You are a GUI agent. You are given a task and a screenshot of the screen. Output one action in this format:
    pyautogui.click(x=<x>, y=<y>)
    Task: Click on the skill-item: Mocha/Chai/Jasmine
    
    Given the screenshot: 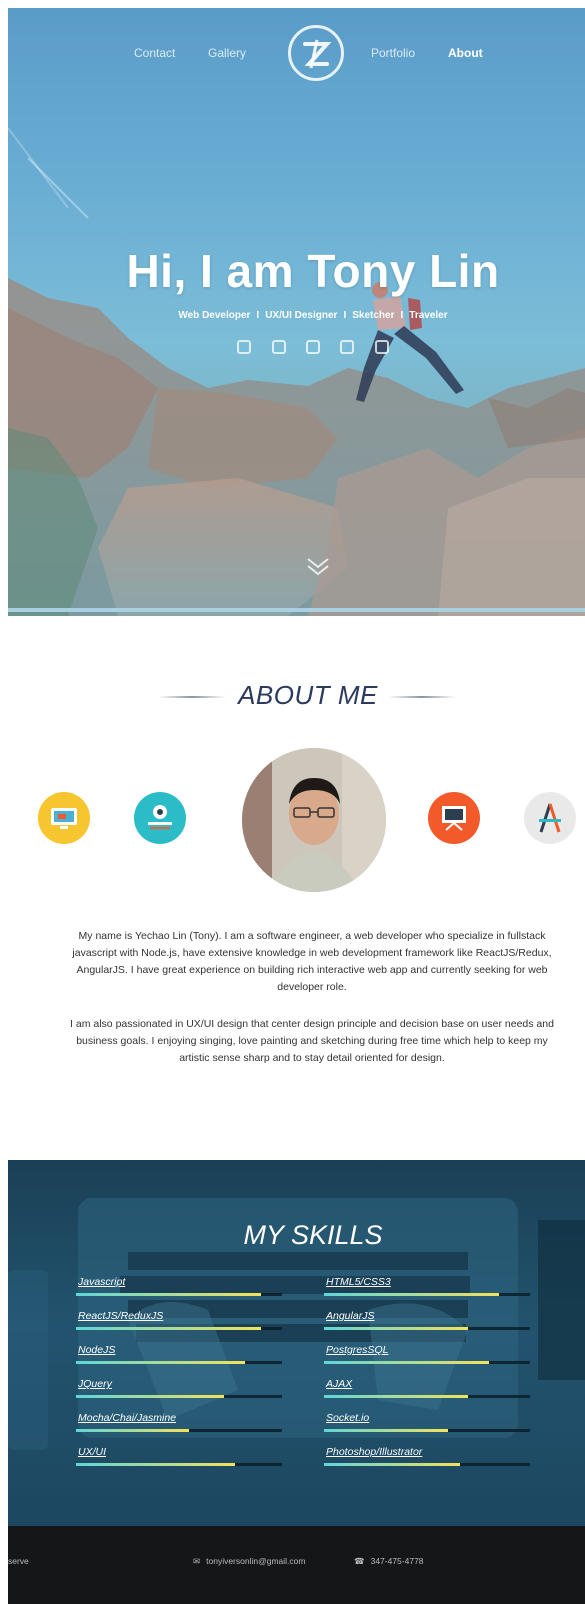 What is the action you would take?
    pyautogui.click(x=179, y=1427)
    